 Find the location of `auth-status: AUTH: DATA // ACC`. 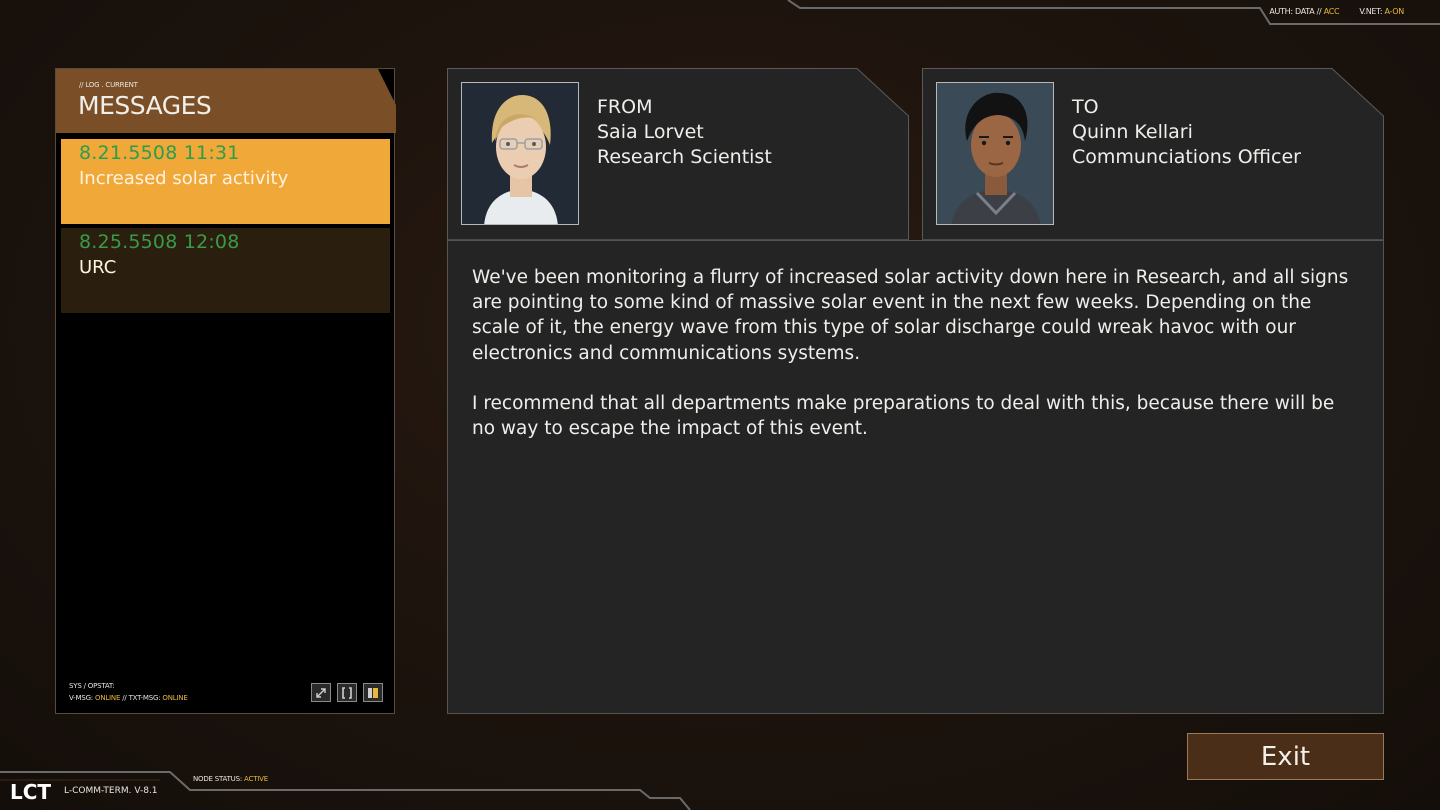

auth-status: AUTH: DATA // ACC is located at coordinates (1304, 11).